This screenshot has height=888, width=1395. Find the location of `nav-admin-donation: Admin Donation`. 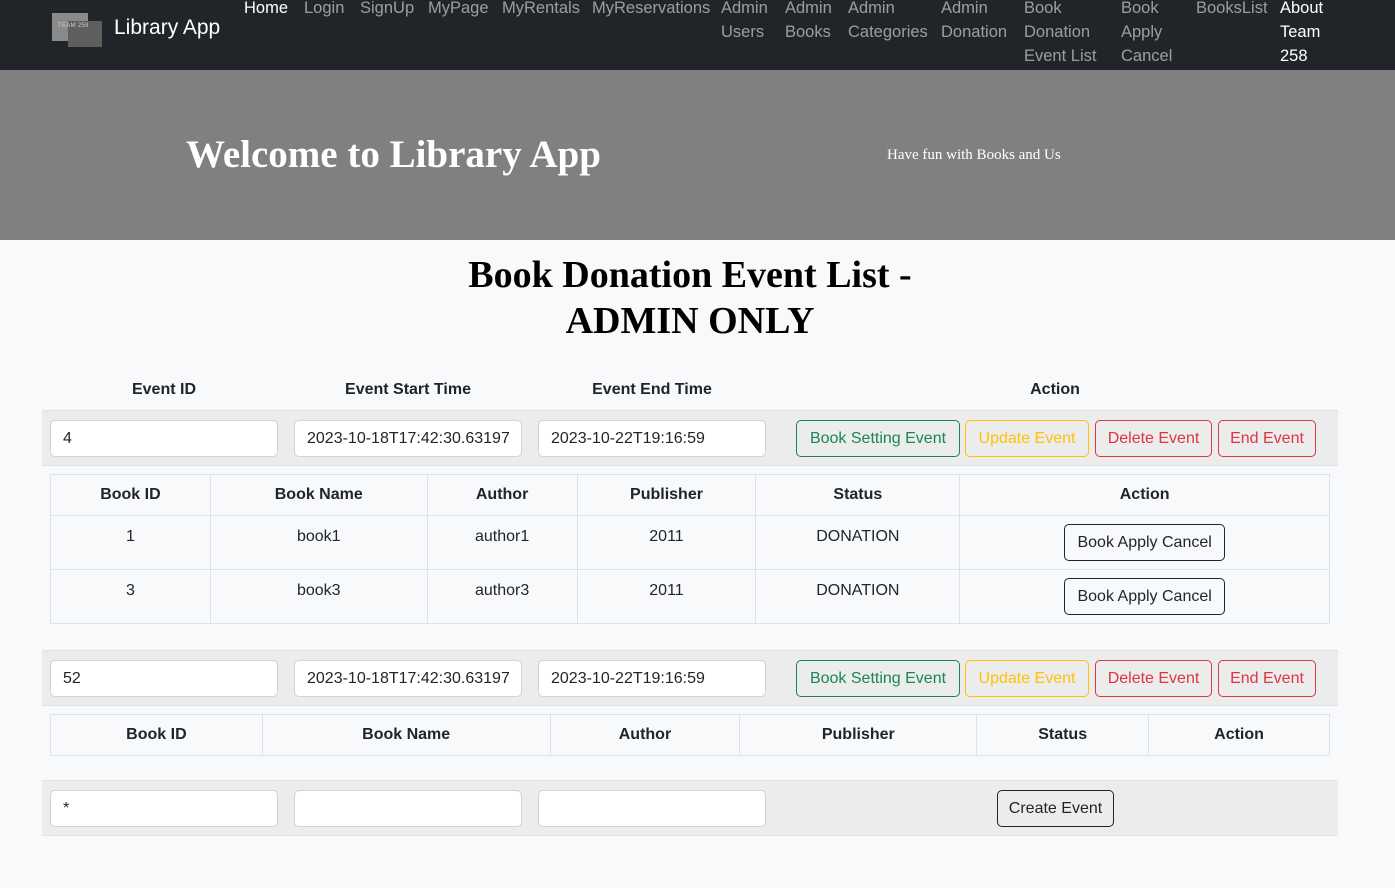

nav-admin-donation: Admin Donation is located at coordinates (974, 22).